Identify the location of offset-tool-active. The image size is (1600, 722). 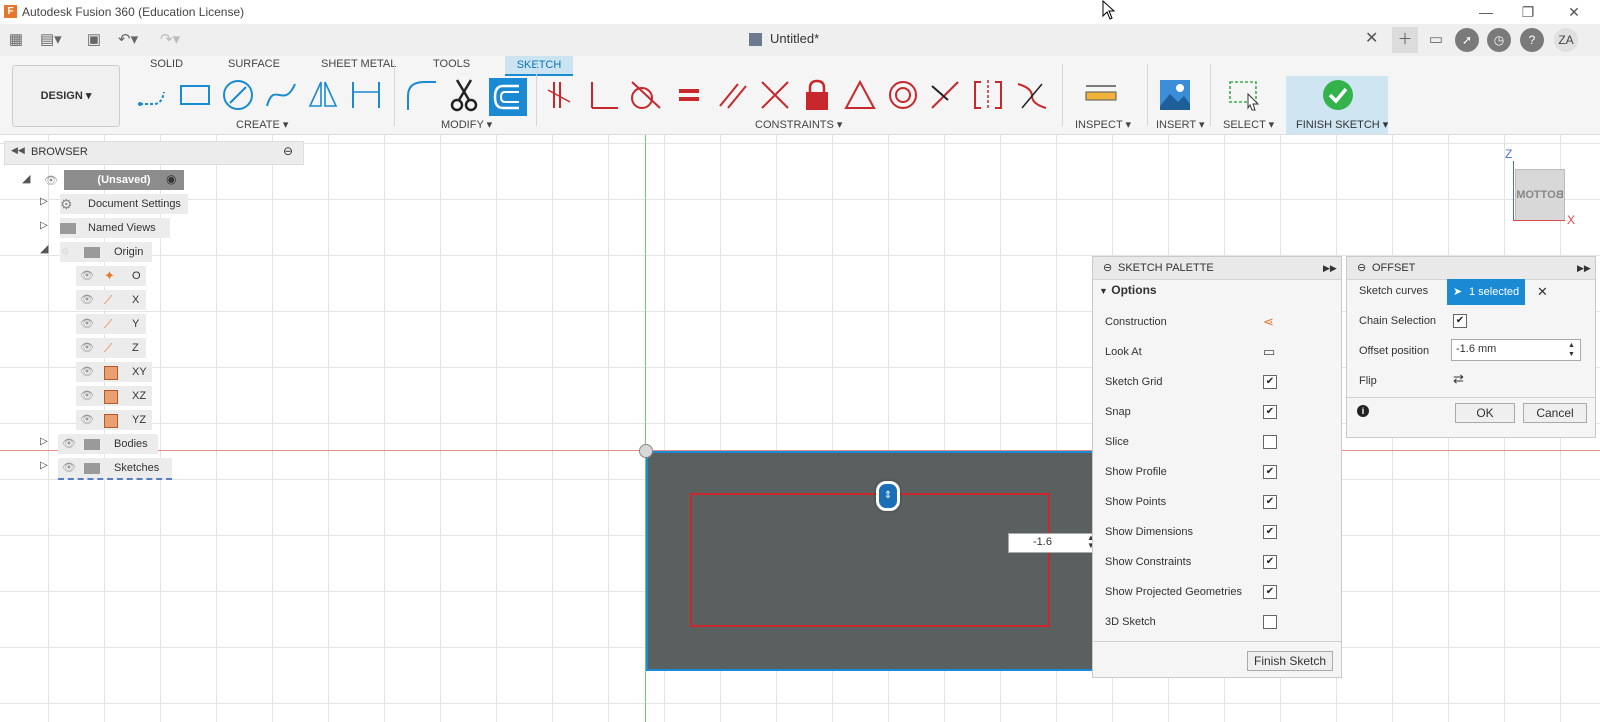
(508, 97).